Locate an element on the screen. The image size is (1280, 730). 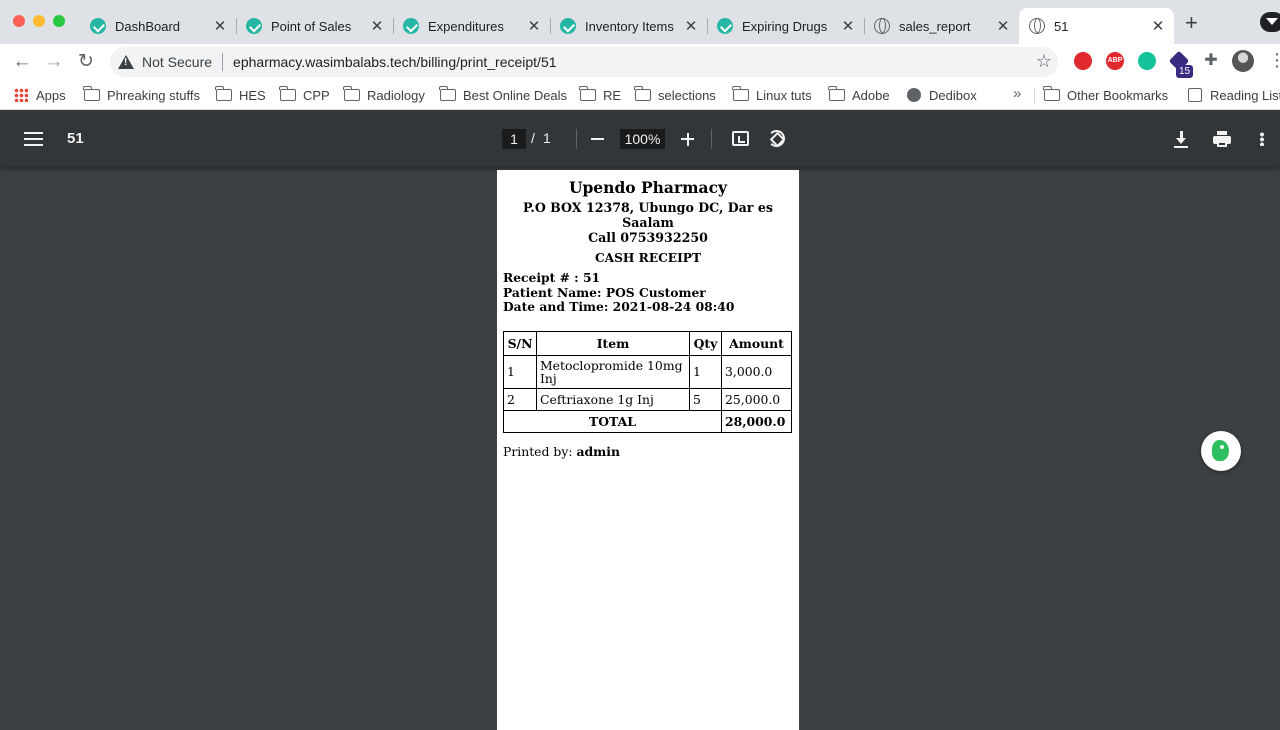
reading-list-button: Reading List is located at coordinates (1234, 95).